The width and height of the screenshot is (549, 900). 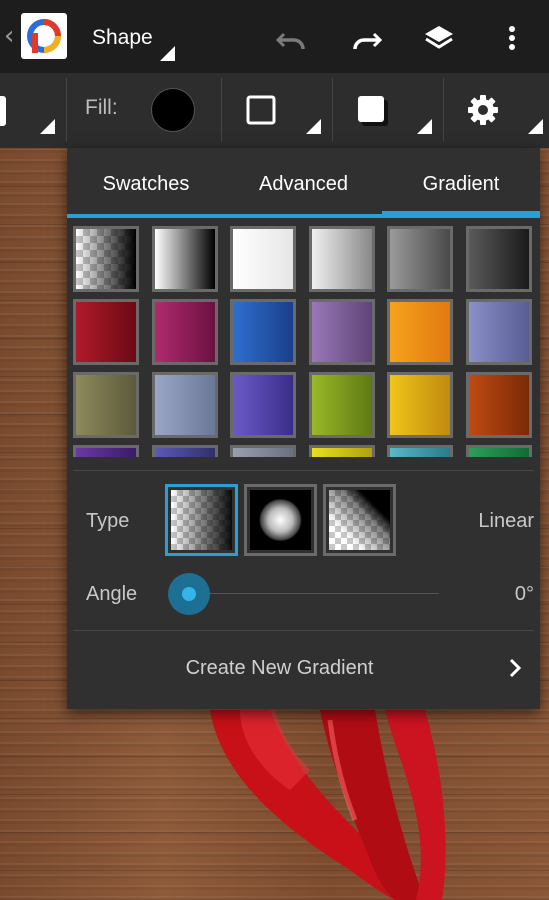 I want to click on slider-thumb-dot, so click(x=189, y=594).